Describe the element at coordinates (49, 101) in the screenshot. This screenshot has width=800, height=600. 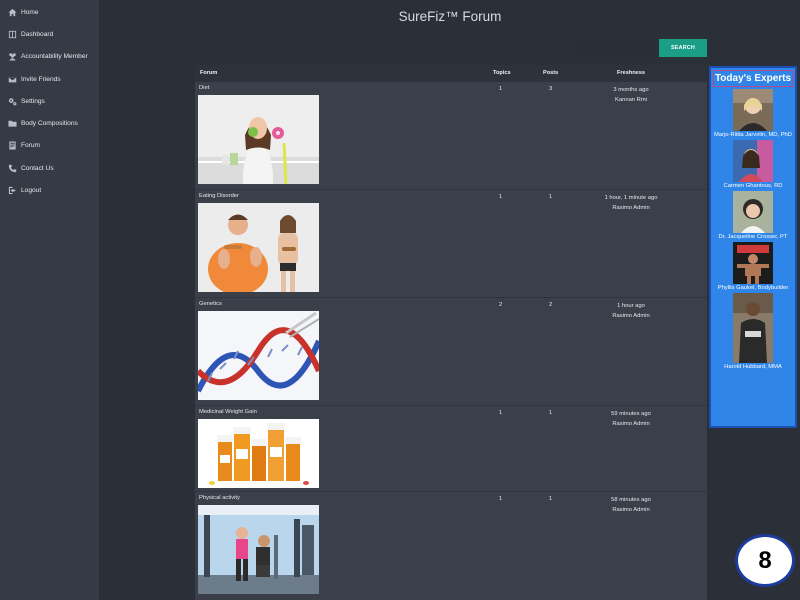
I see `sidebar-item-settings: Settings` at that location.